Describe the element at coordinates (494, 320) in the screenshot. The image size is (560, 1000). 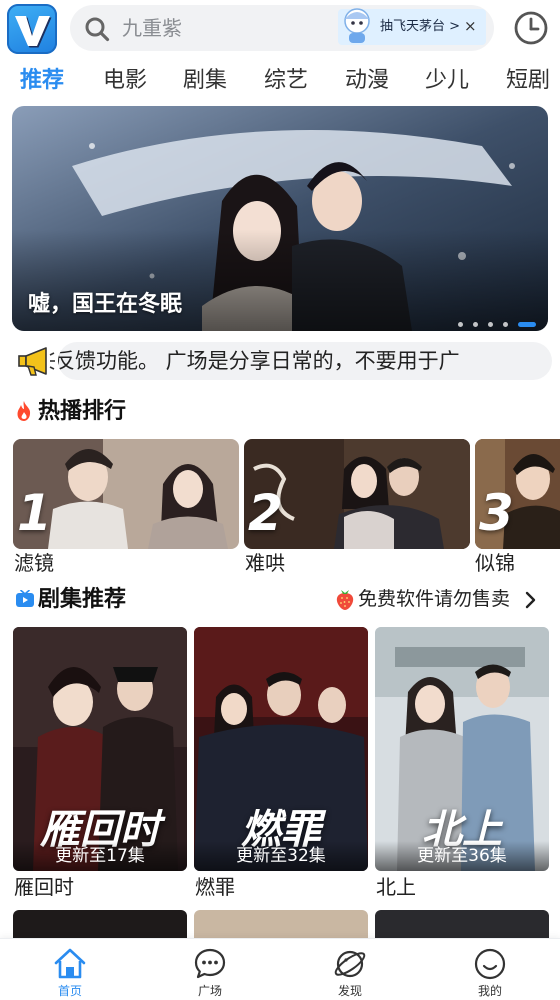
I see `banner-pagination` at that location.